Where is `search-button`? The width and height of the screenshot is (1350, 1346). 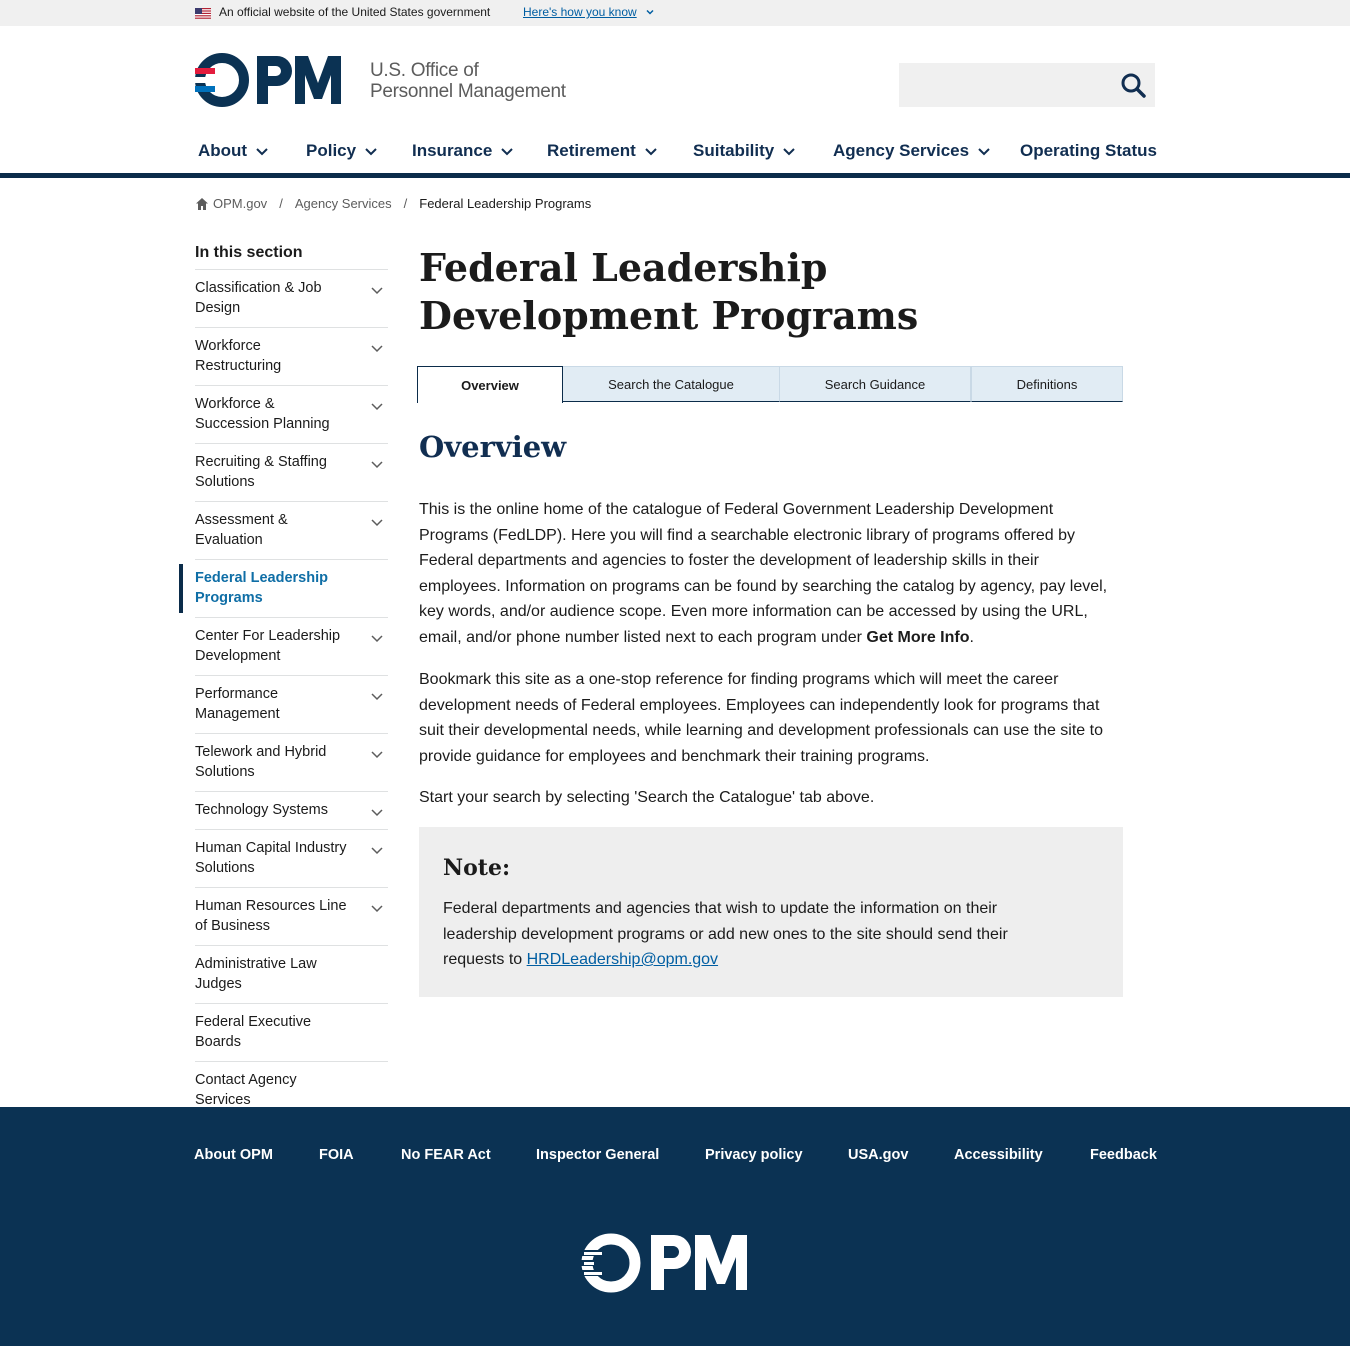 search-button is located at coordinates (1132, 85).